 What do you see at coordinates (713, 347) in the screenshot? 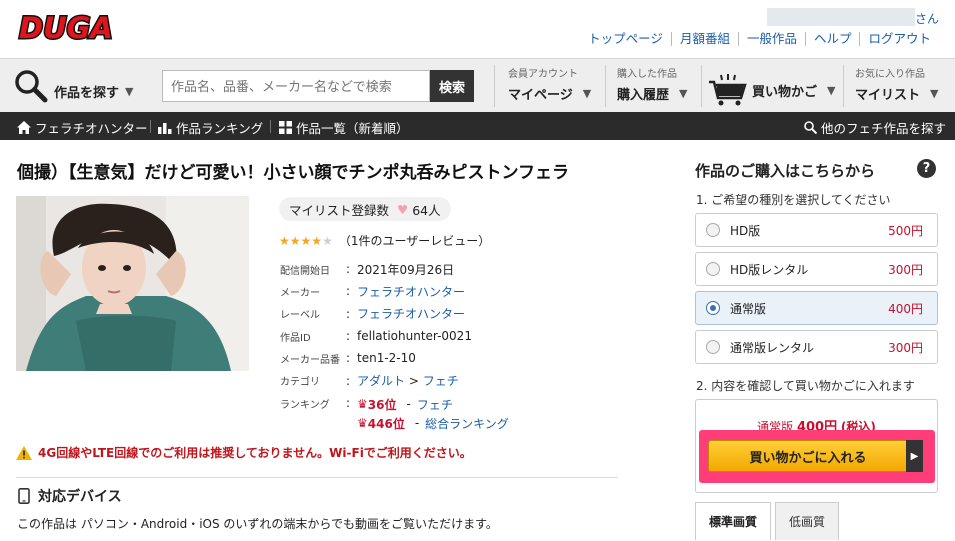
I see `radio-standard-rental` at bounding box center [713, 347].